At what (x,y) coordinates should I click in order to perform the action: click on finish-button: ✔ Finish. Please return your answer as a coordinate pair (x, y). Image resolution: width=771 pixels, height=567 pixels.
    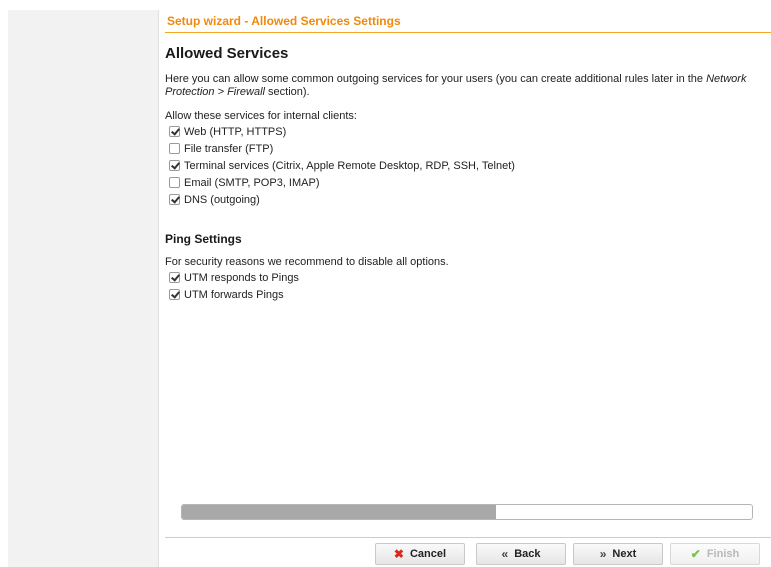
    Looking at the image, I should click on (715, 554).